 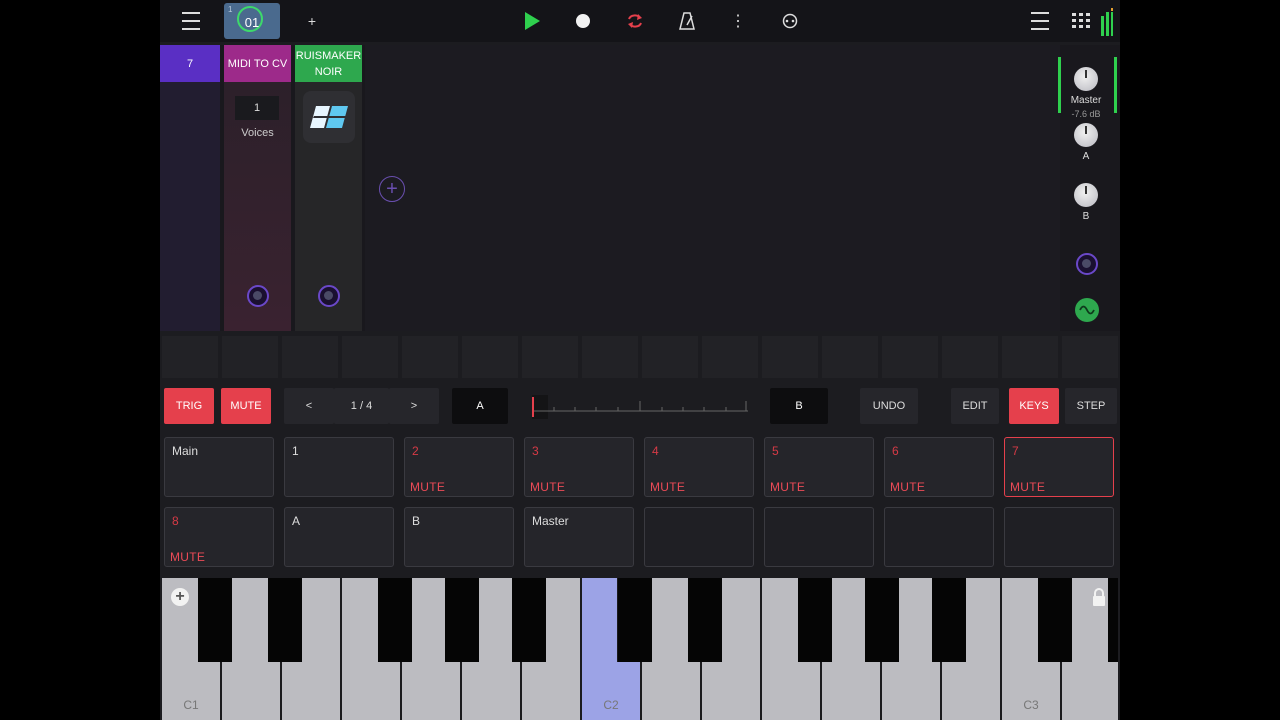 What do you see at coordinates (257, 188) in the screenshot?
I see `track-strip-midi-to-cv: MIDI TO CV 1 Voices` at bounding box center [257, 188].